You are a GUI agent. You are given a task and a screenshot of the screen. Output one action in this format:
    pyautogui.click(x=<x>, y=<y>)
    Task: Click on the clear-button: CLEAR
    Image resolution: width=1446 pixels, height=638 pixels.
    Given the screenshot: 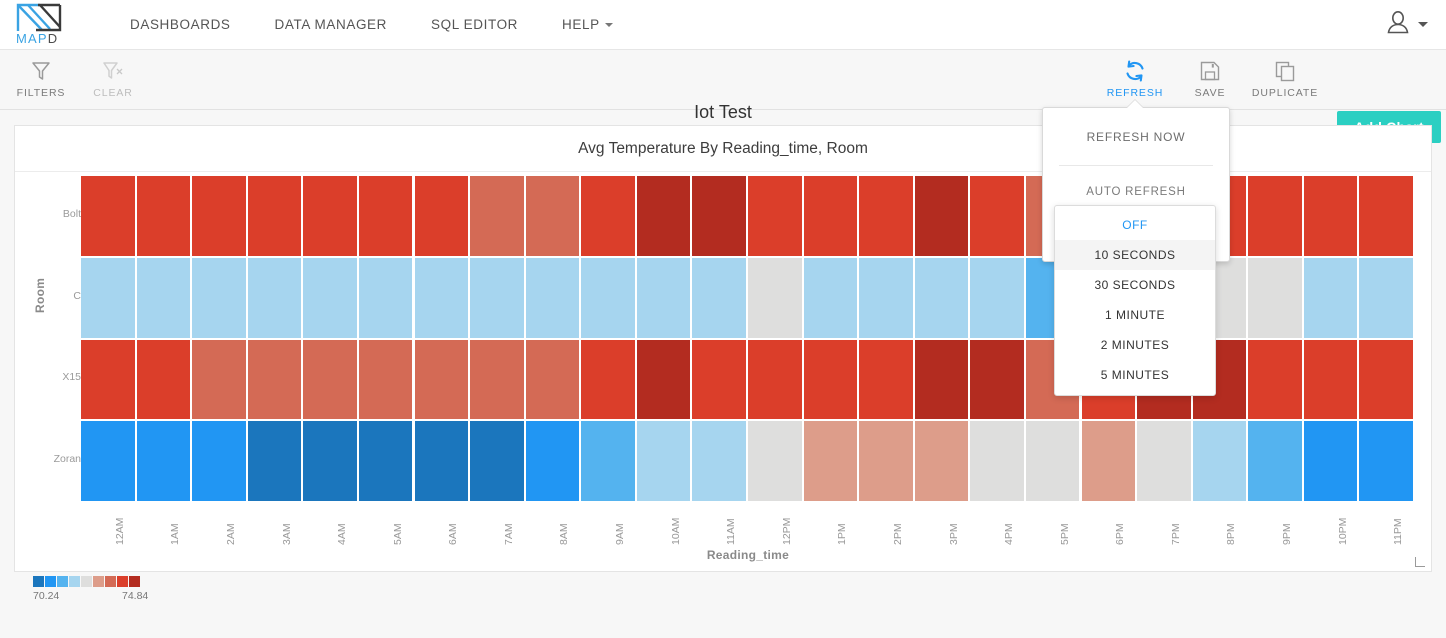 What is the action you would take?
    pyautogui.click(x=113, y=78)
    